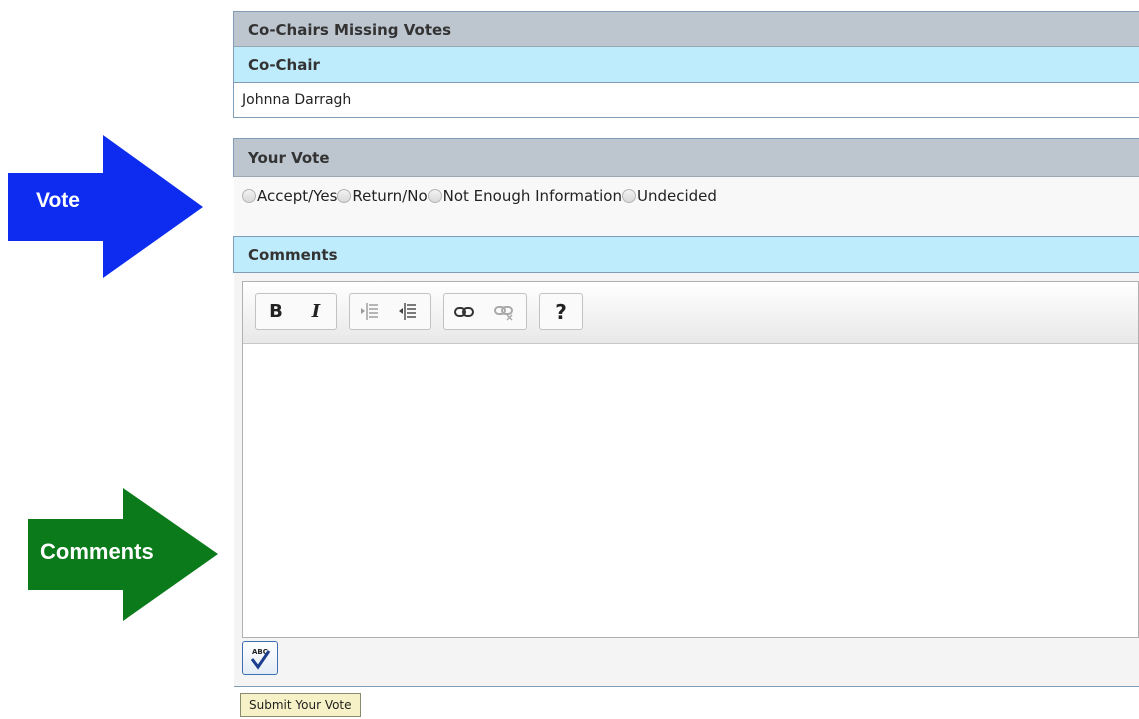 The height and width of the screenshot is (719, 1139). Describe the element at coordinates (686, 29) in the screenshot. I see `missing-votes-title: Co-Chairs Missing Votes` at that location.